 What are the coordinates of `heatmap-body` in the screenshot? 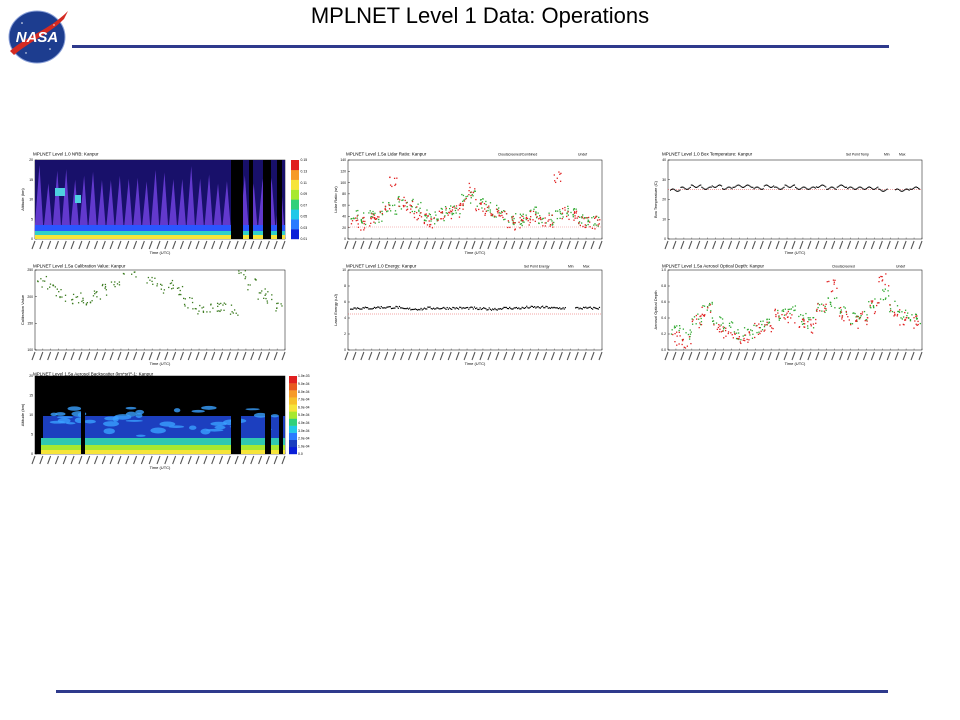 It's located at (160, 415).